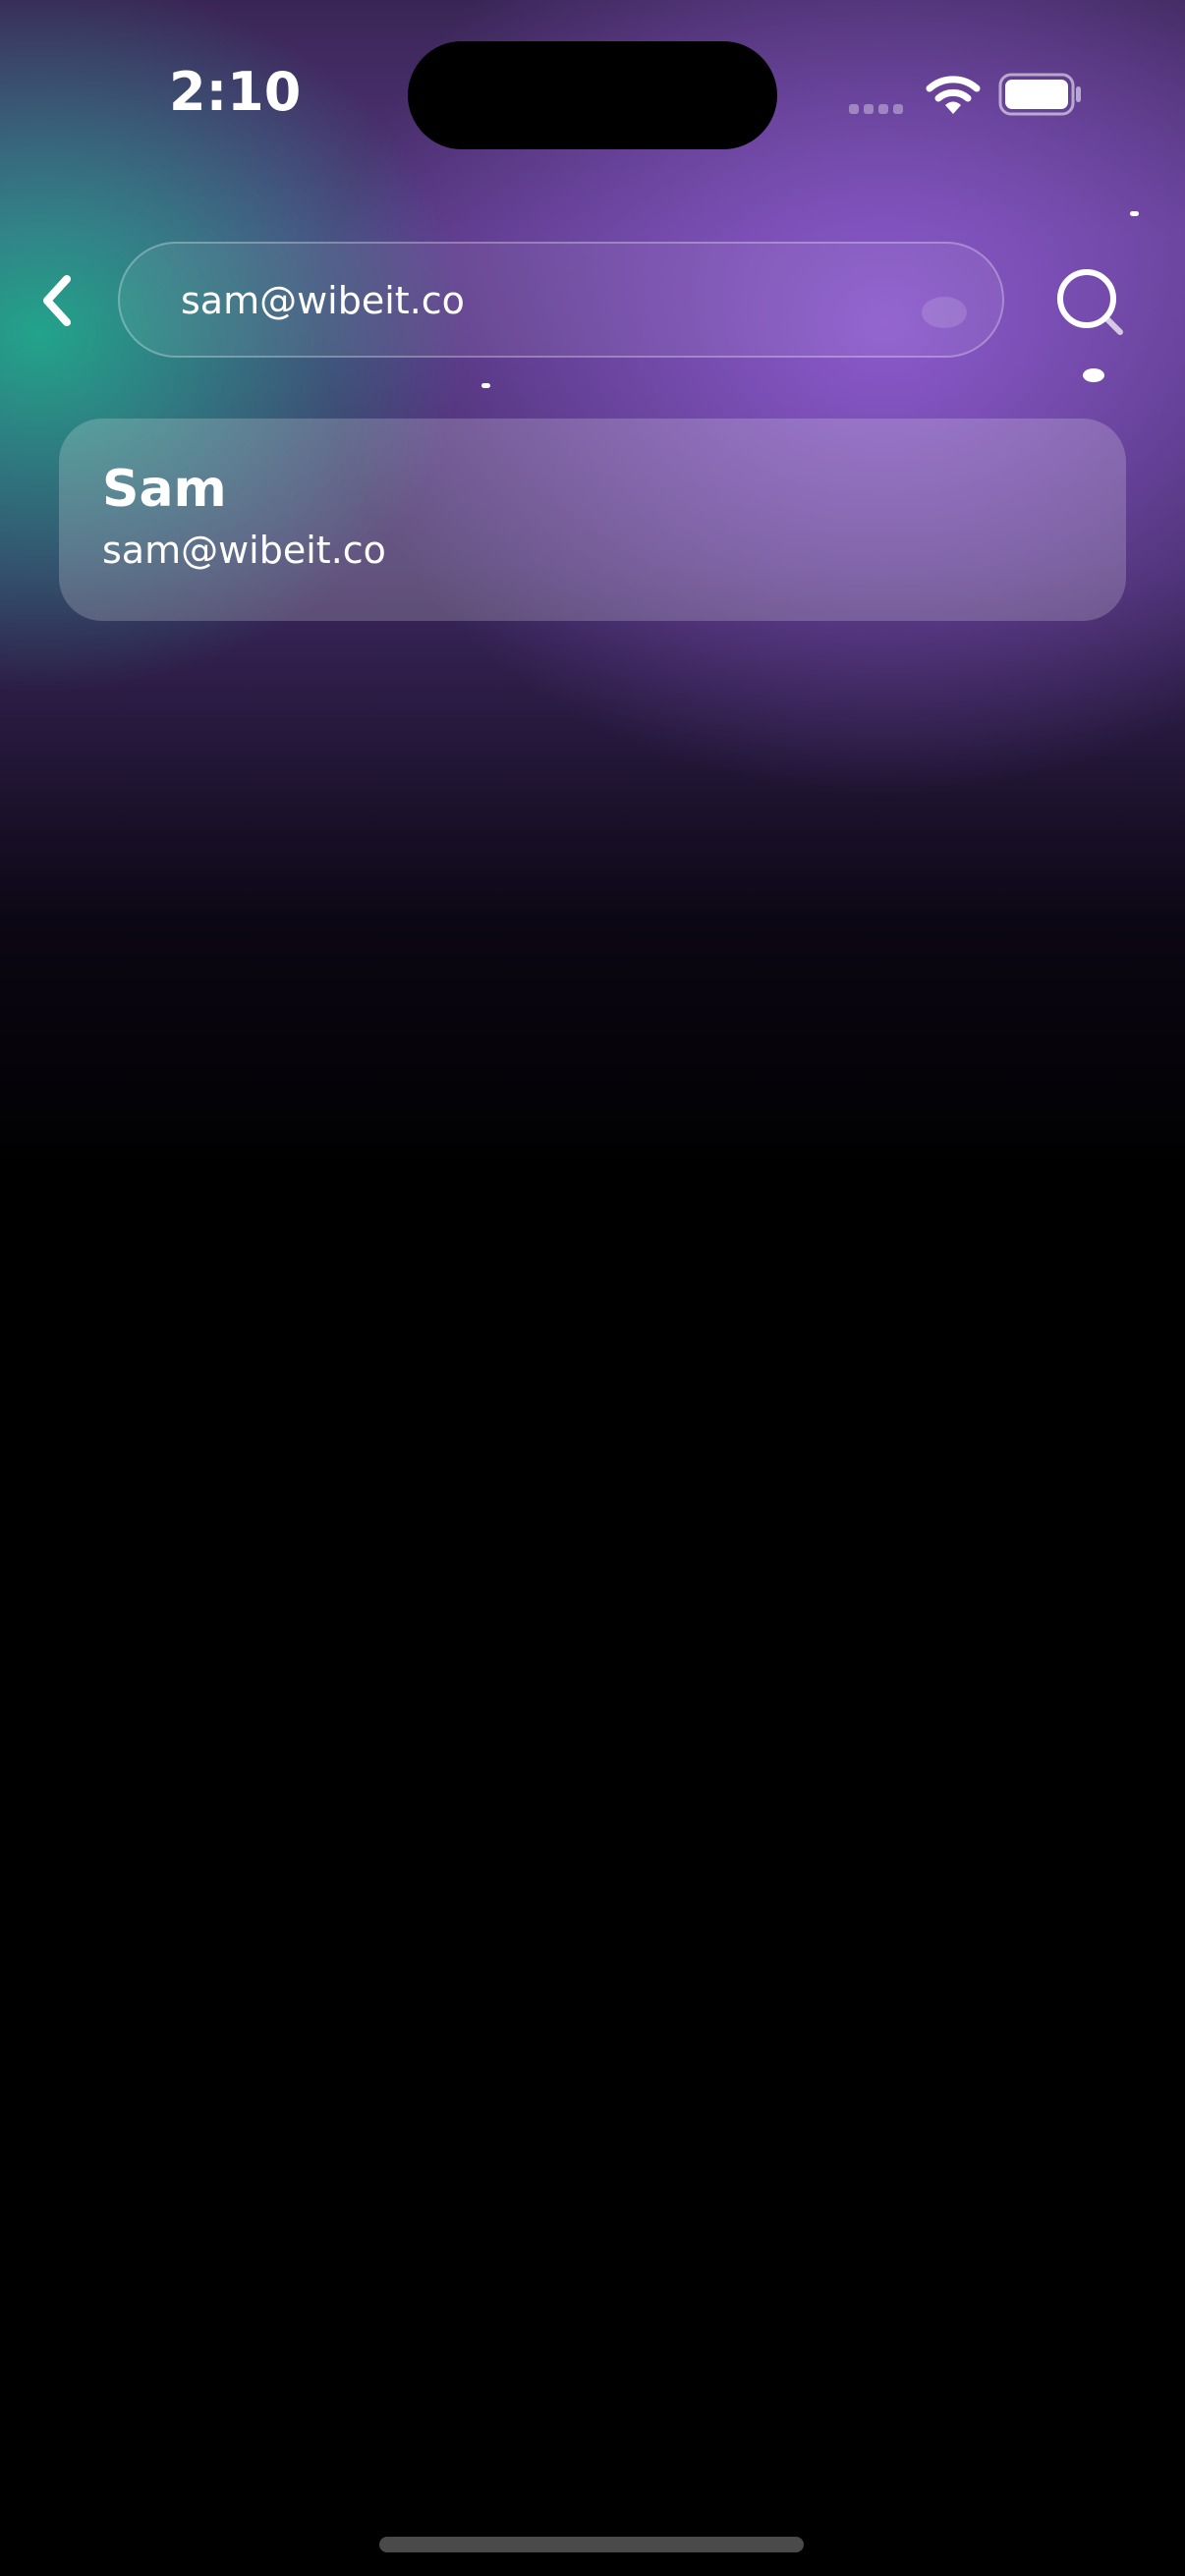  I want to click on search-field, so click(561, 300).